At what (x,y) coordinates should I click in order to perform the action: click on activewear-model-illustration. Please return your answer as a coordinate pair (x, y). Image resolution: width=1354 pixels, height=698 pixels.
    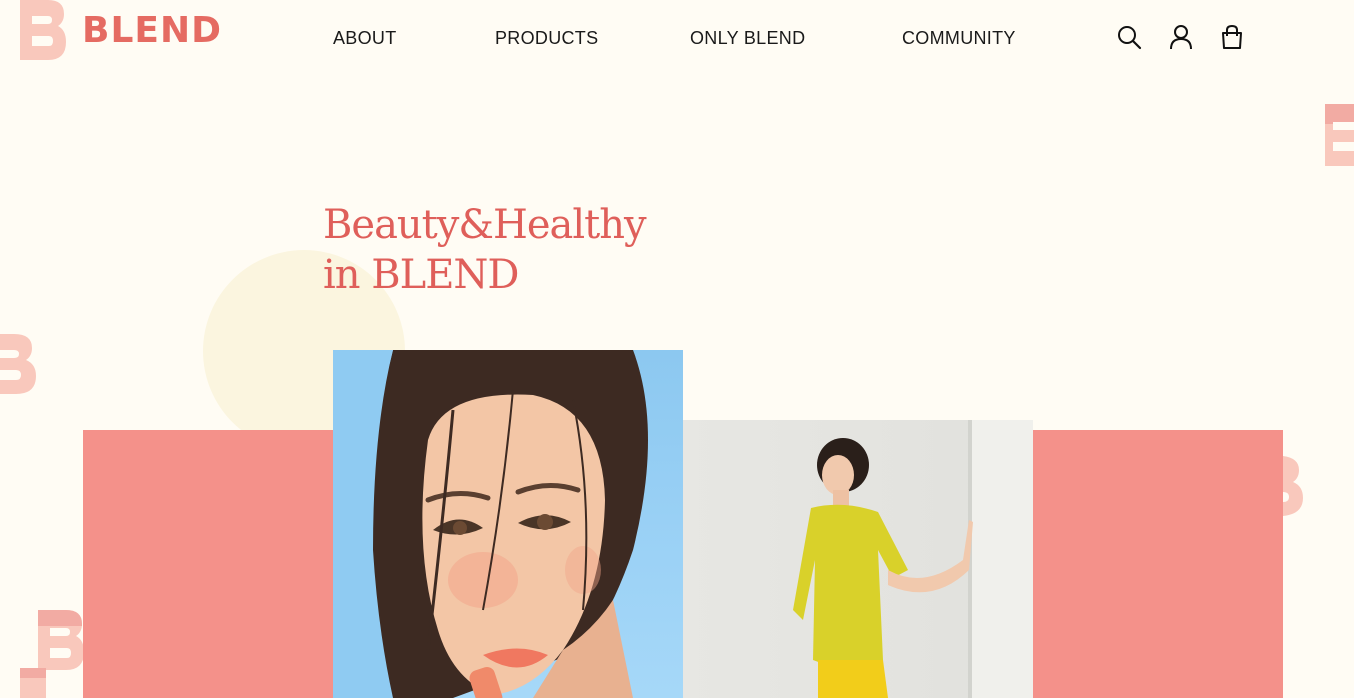
    Looking at the image, I should click on (913, 559).